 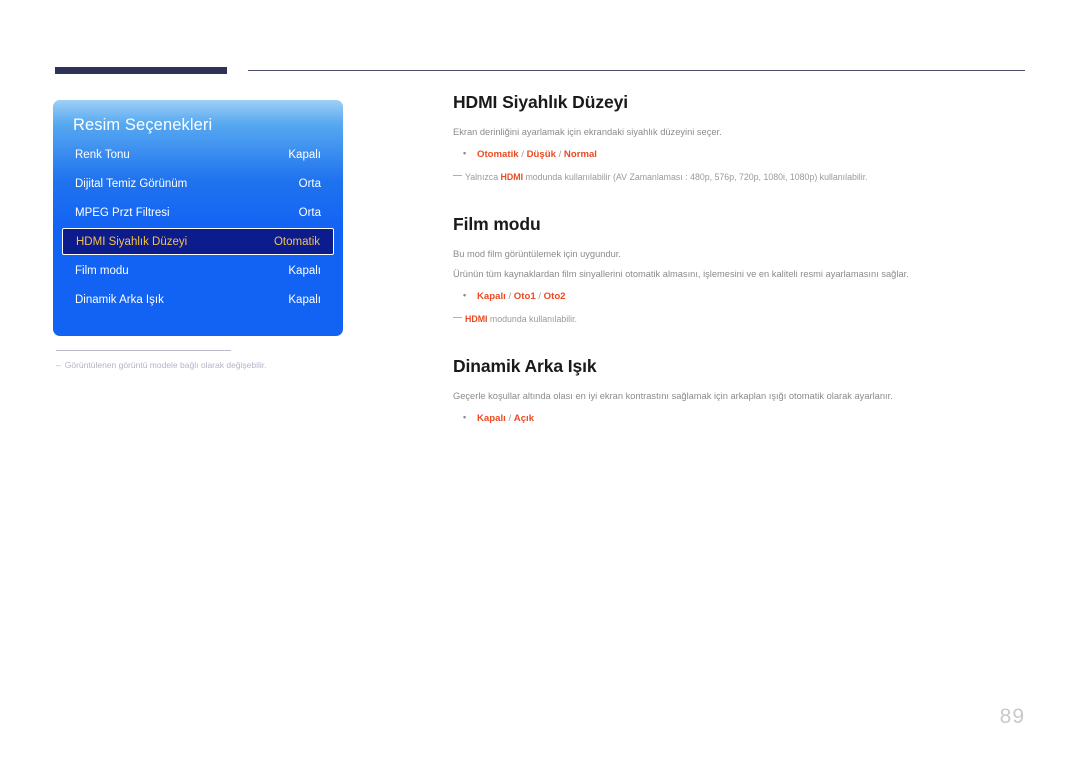 What do you see at coordinates (554, 297) in the screenshot?
I see `option-value: Oto2` at bounding box center [554, 297].